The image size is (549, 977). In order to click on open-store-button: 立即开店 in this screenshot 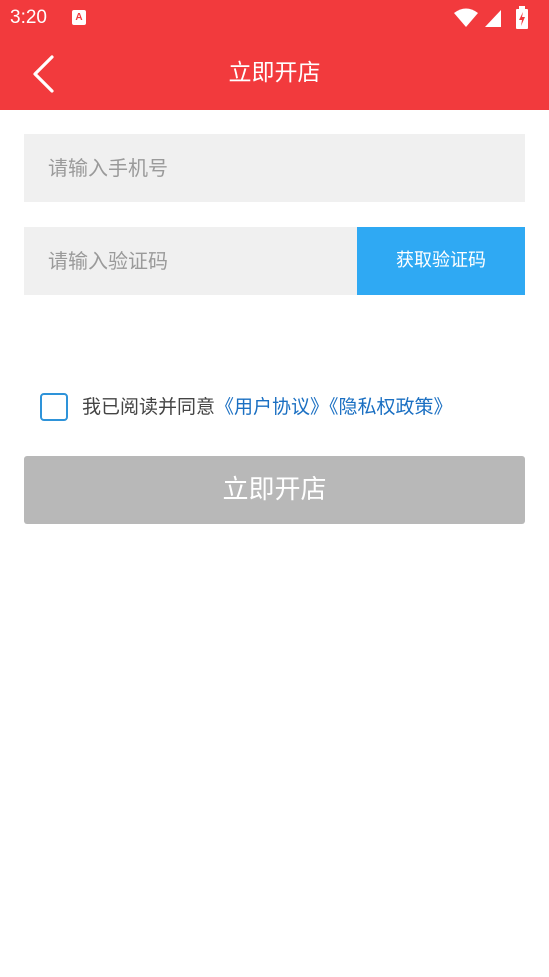, I will do `click(274, 490)`.